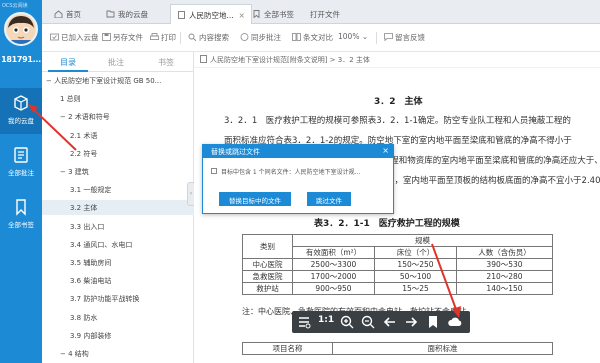 This screenshot has height=363, width=600. I want to click on print-icon, so click(154, 36).